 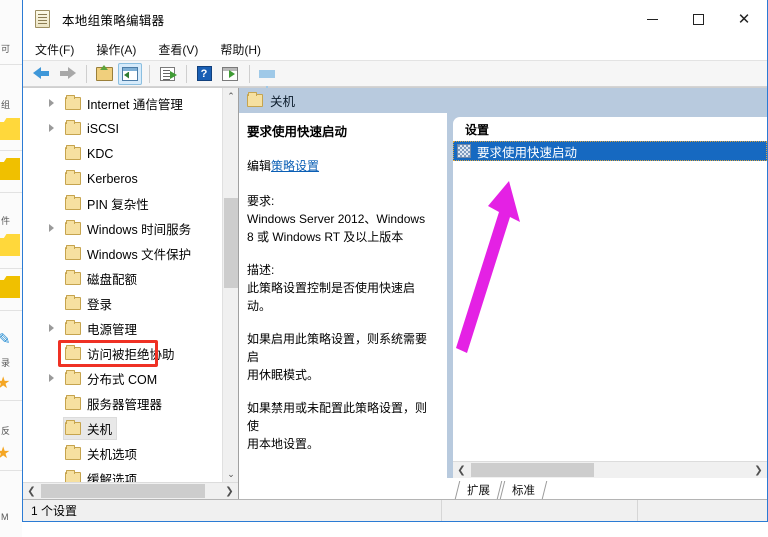 I want to click on tree-item-internet-communication: Internet 通信管理, so click(x=122, y=103).